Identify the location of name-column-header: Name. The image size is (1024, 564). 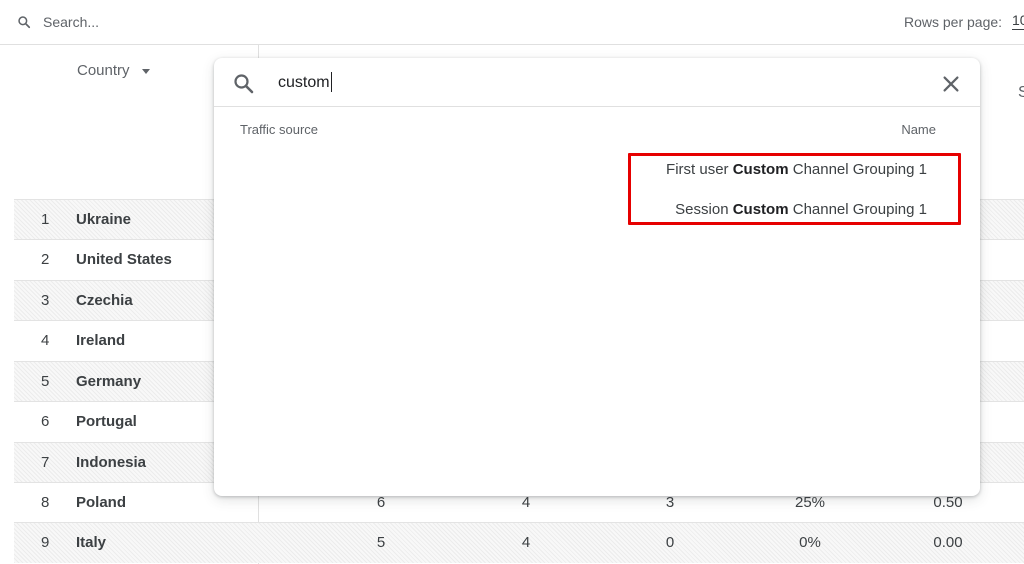
(918, 129).